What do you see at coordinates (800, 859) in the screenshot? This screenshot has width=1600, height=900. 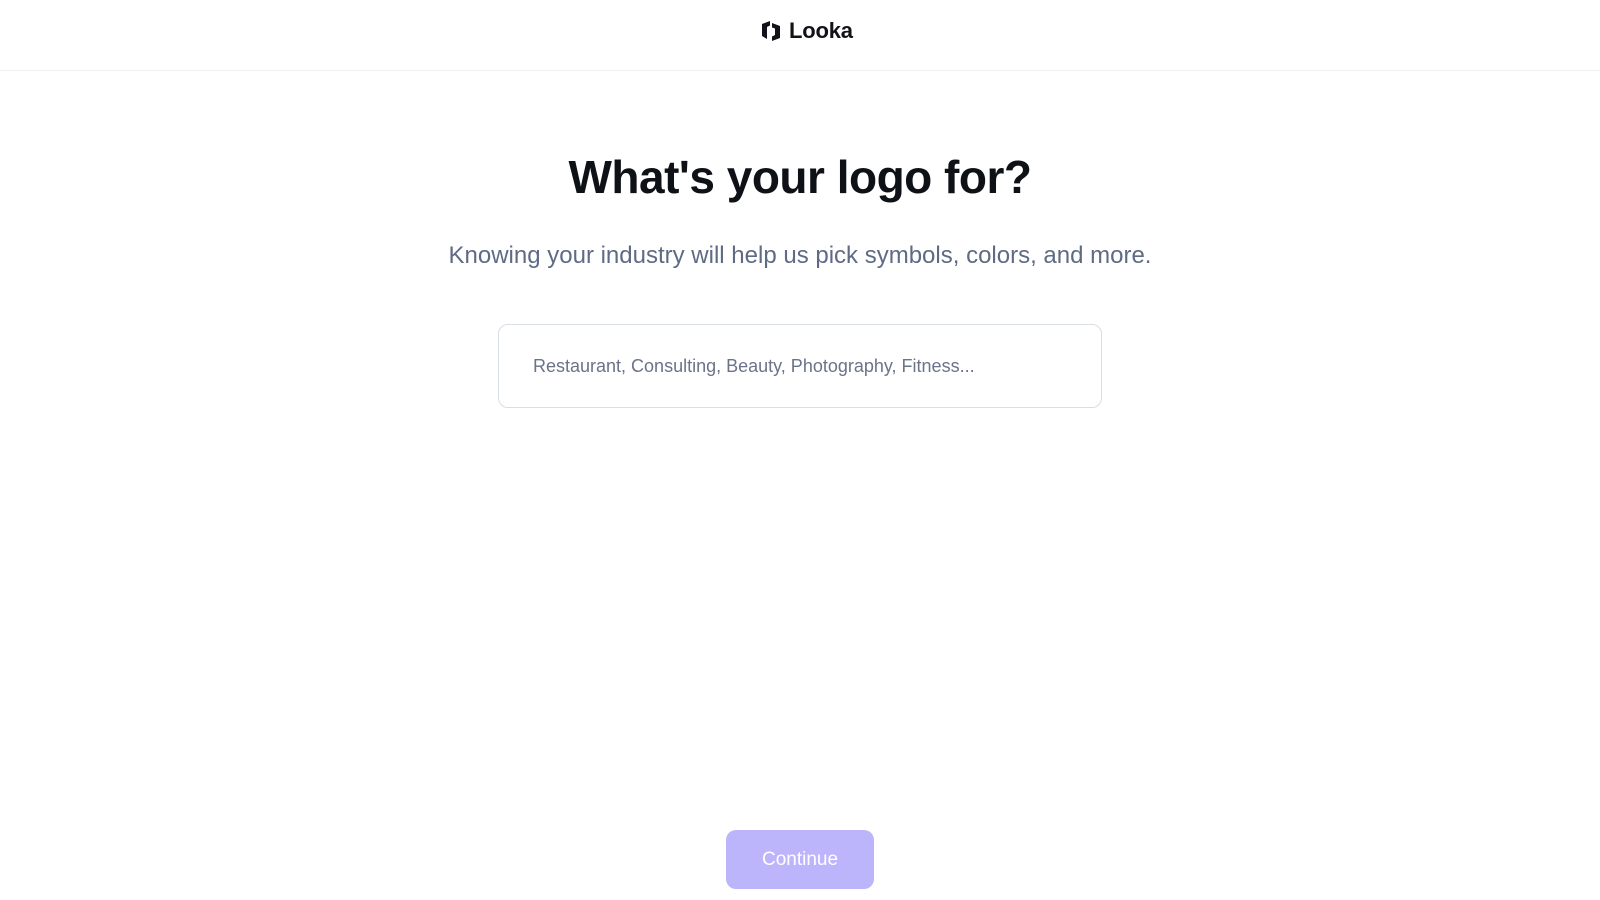 I see `continue-button: Continue` at bounding box center [800, 859].